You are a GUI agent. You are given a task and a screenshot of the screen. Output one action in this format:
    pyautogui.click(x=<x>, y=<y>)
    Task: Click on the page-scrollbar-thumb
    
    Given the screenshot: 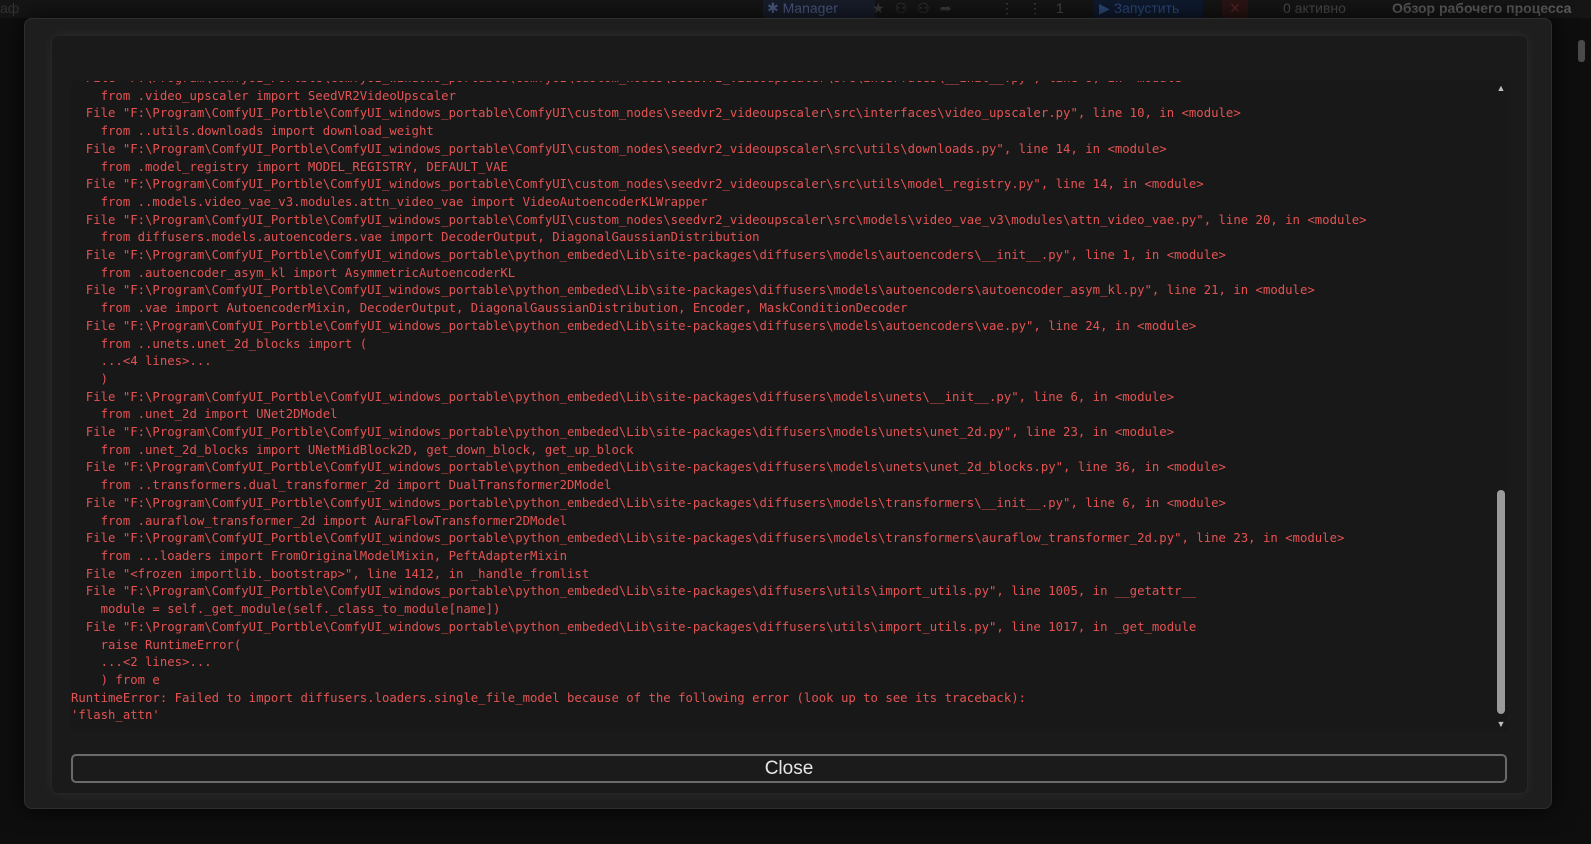 What is the action you would take?
    pyautogui.click(x=1581, y=51)
    